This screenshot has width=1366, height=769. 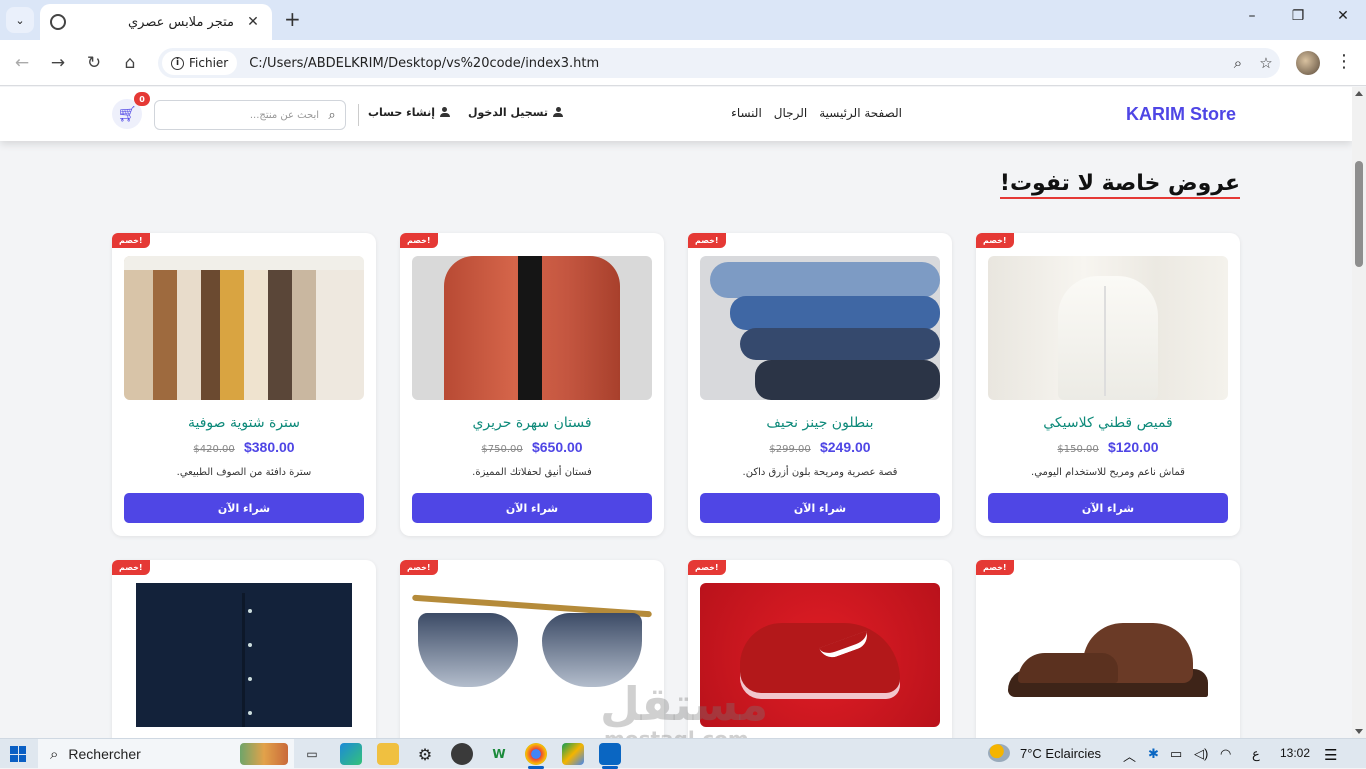 What do you see at coordinates (244, 655) in the screenshot?
I see `product-image-dark-shirt` at bounding box center [244, 655].